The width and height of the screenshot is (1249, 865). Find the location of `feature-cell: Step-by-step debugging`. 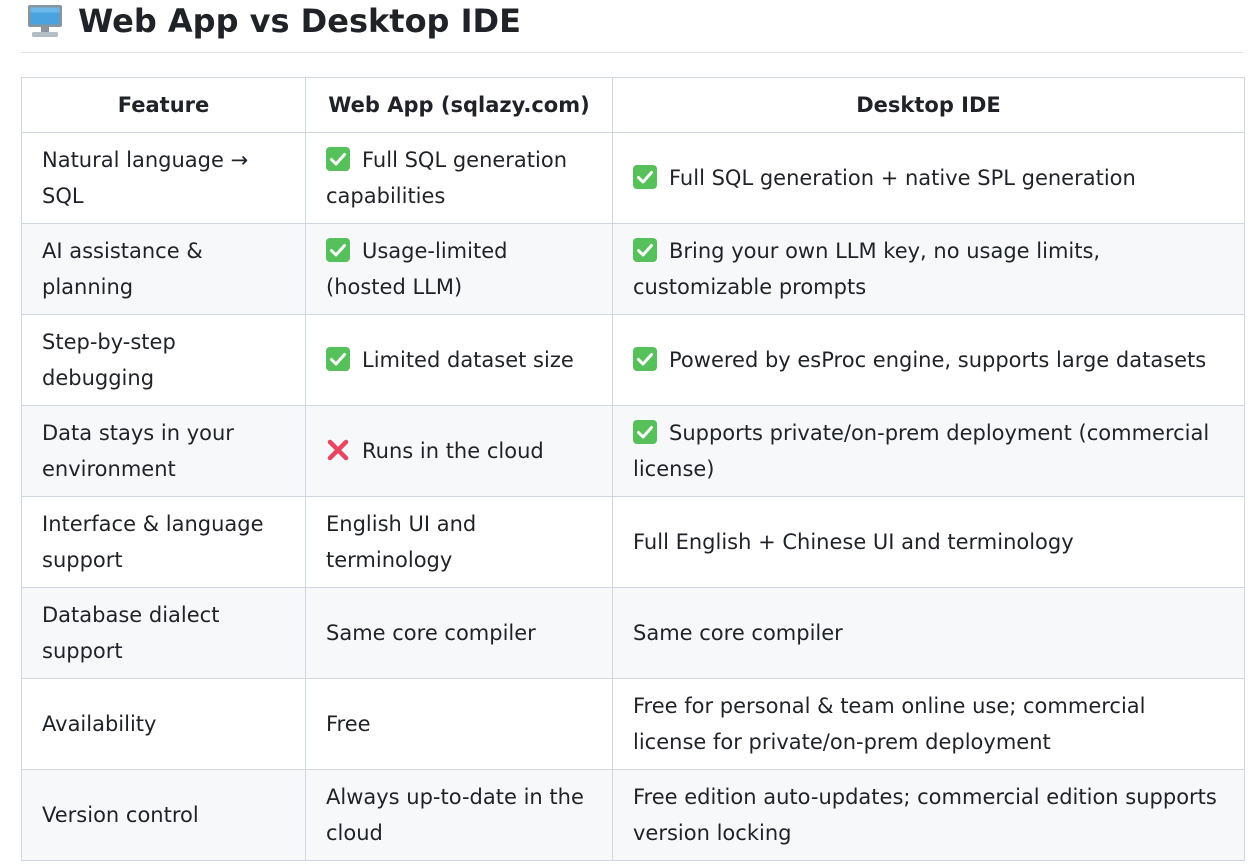

feature-cell: Step-by-step debugging is located at coordinates (163, 360).